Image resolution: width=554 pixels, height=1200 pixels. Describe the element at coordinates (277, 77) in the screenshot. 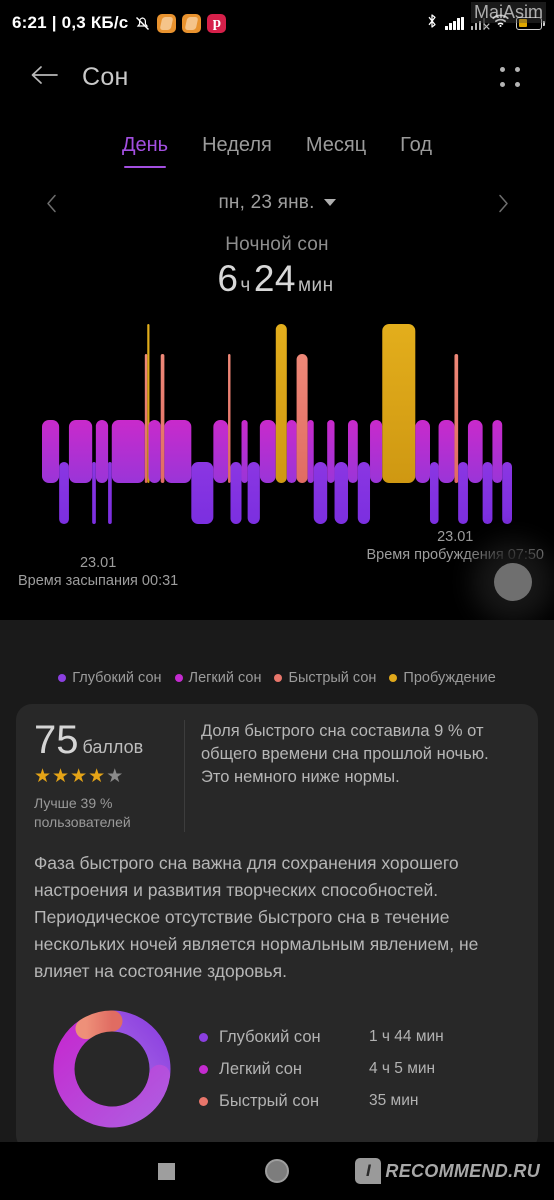

I see `app-bar: Сон` at that location.